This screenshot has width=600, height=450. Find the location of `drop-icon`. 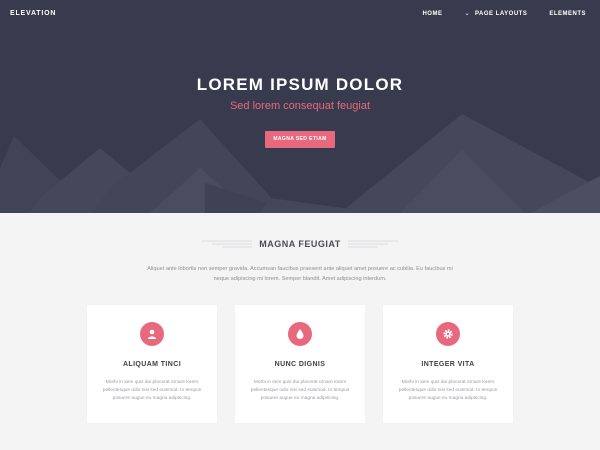

drop-icon is located at coordinates (300, 334).